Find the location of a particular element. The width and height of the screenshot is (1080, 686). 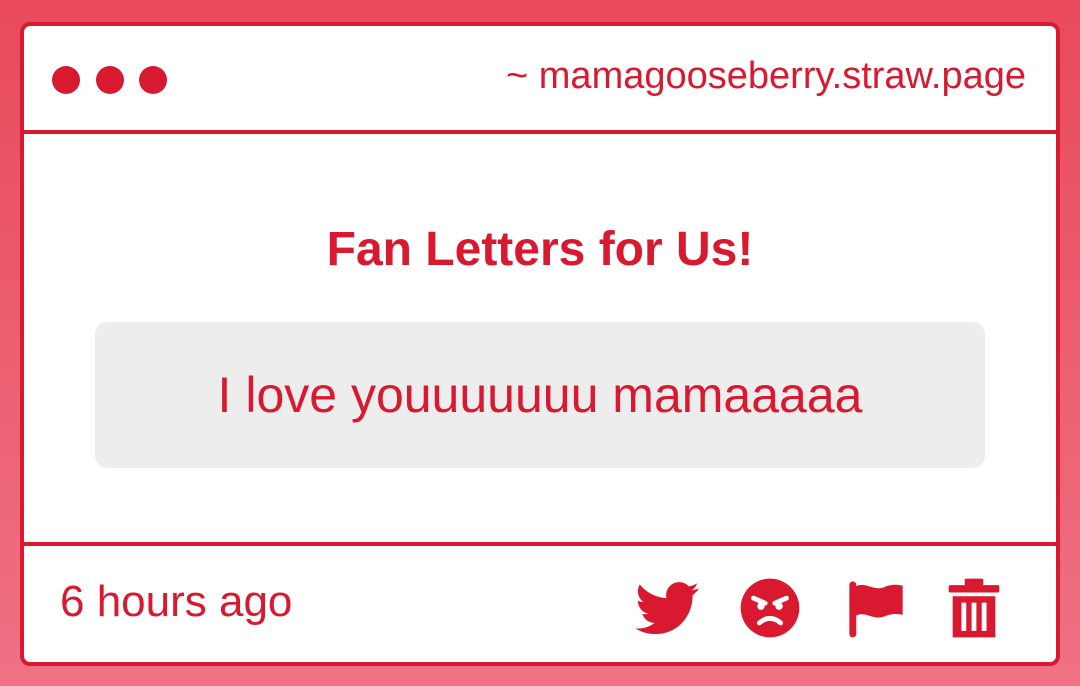

report-flag-button is located at coordinates (876, 608).